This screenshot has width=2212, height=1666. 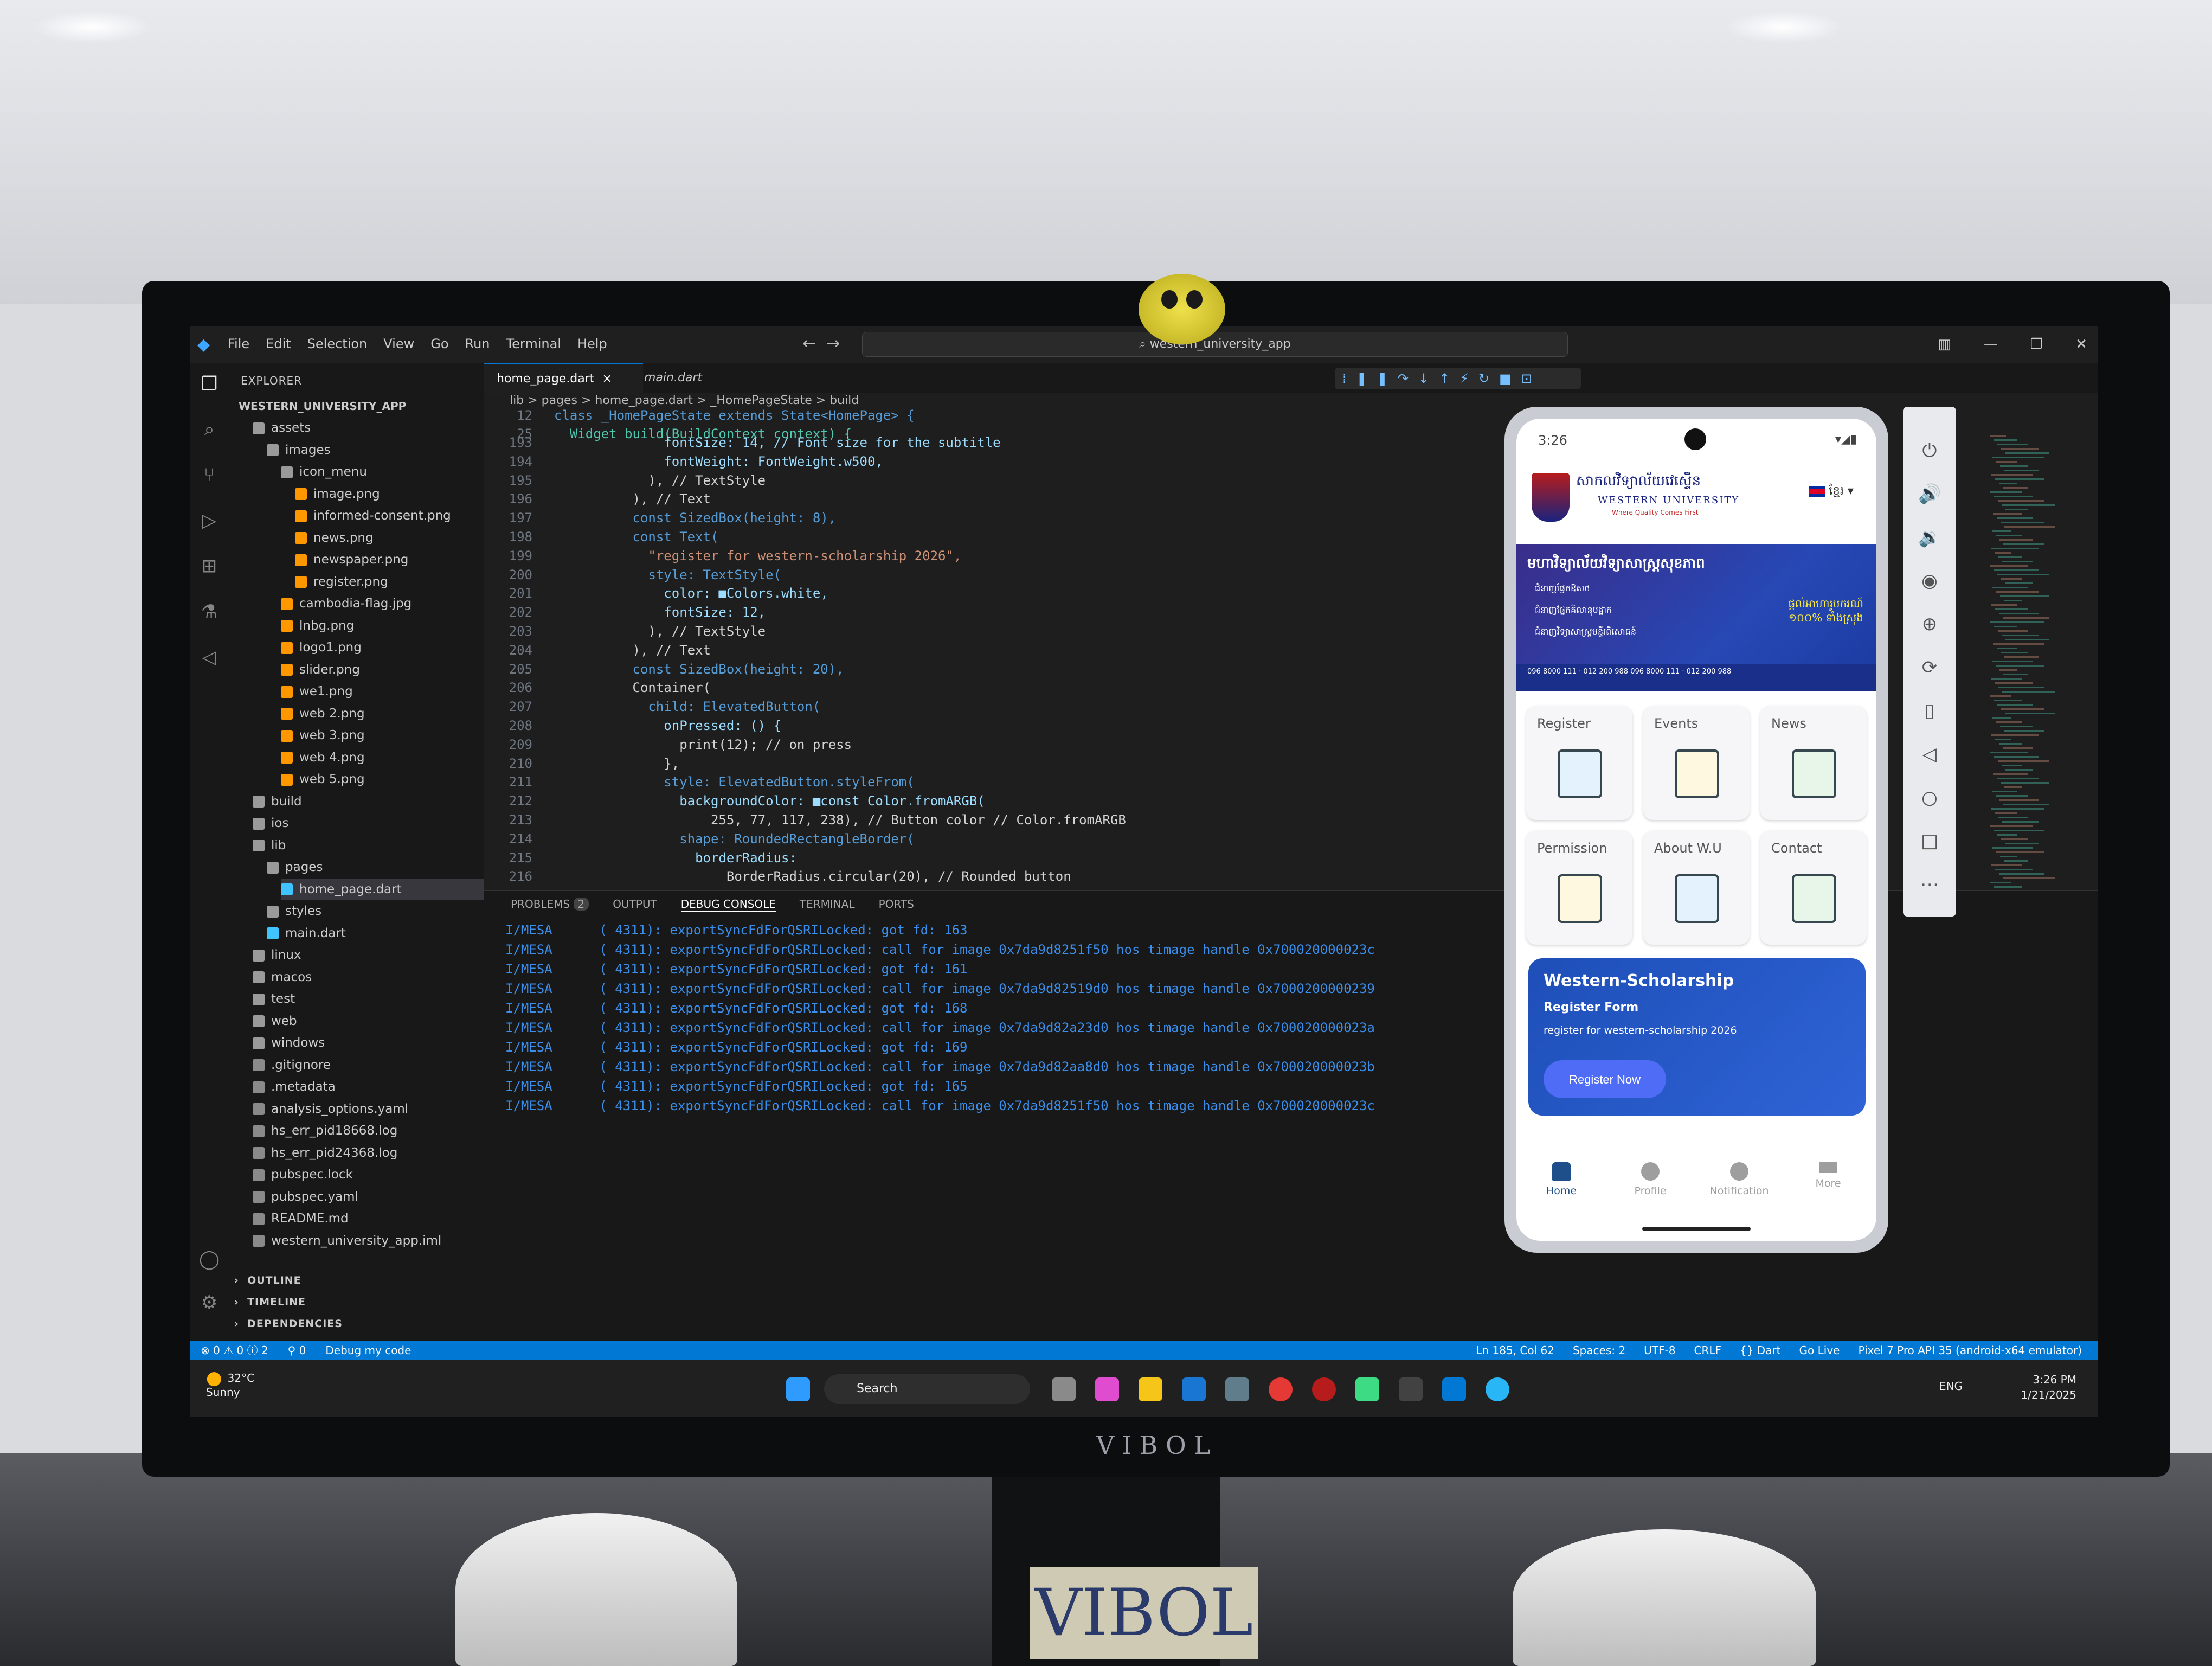 I want to click on extensions-icon: ⊞, so click(x=209, y=566).